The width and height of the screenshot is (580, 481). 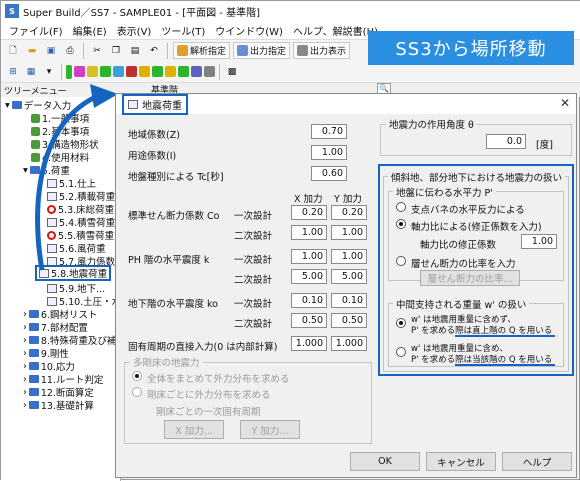 What do you see at coordinates (349, 320) in the screenshot?
I see `ko-second-y-input: 0.50` at bounding box center [349, 320].